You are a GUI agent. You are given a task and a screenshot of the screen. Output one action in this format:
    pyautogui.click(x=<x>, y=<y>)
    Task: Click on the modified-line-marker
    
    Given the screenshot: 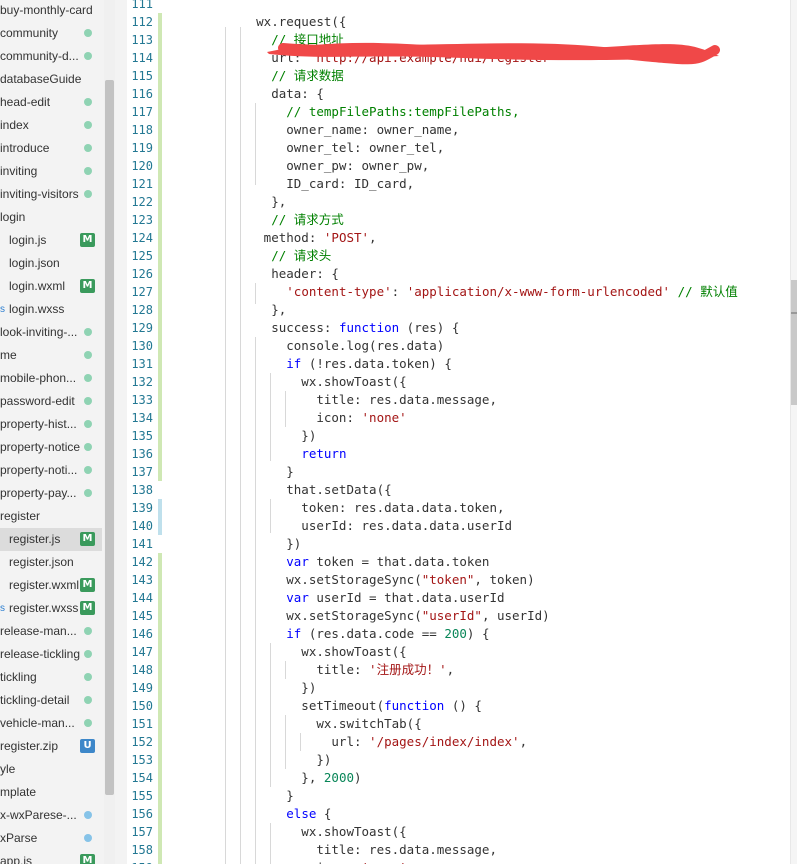 What is the action you would take?
    pyautogui.click(x=160, y=508)
    